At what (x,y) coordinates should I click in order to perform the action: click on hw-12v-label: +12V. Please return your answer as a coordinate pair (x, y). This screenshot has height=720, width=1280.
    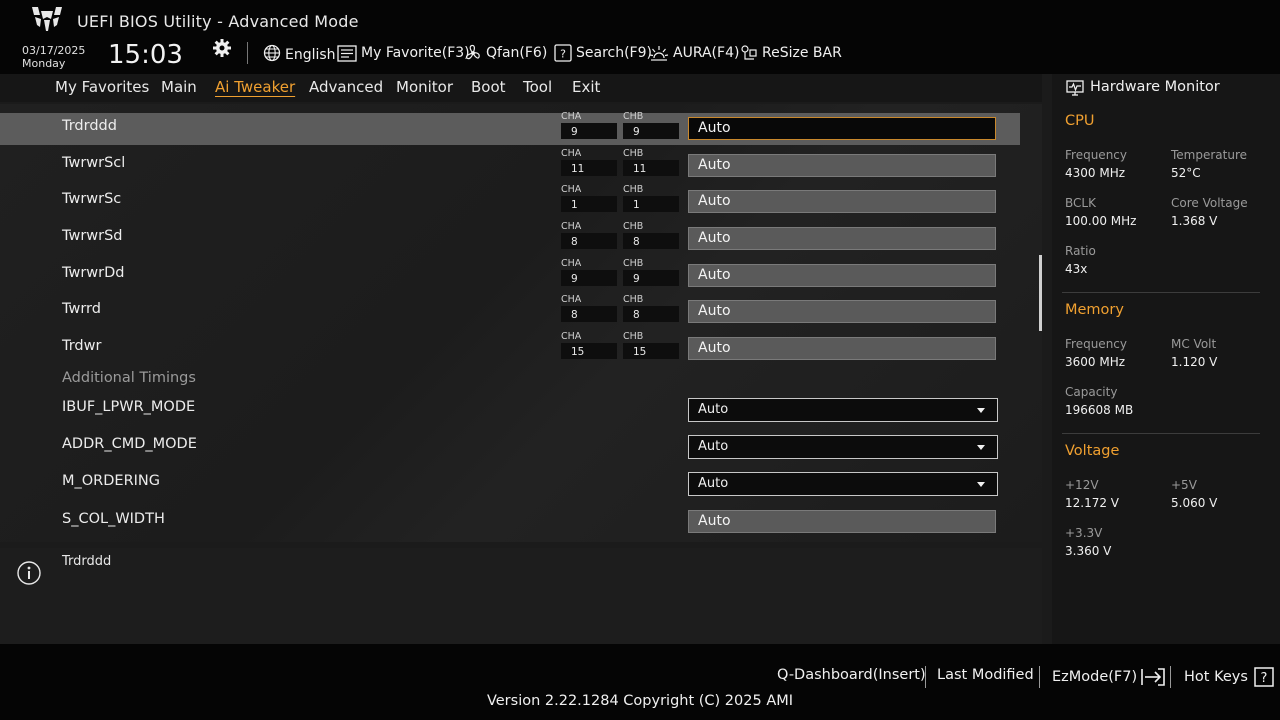
    Looking at the image, I should click on (1082, 485).